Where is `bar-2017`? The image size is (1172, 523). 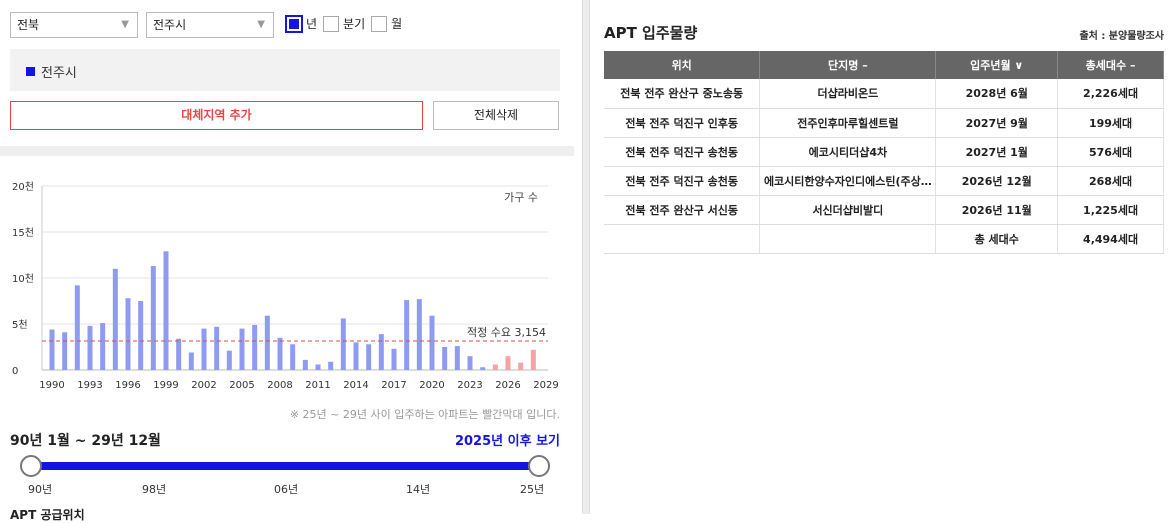 bar-2017 is located at coordinates (394, 359).